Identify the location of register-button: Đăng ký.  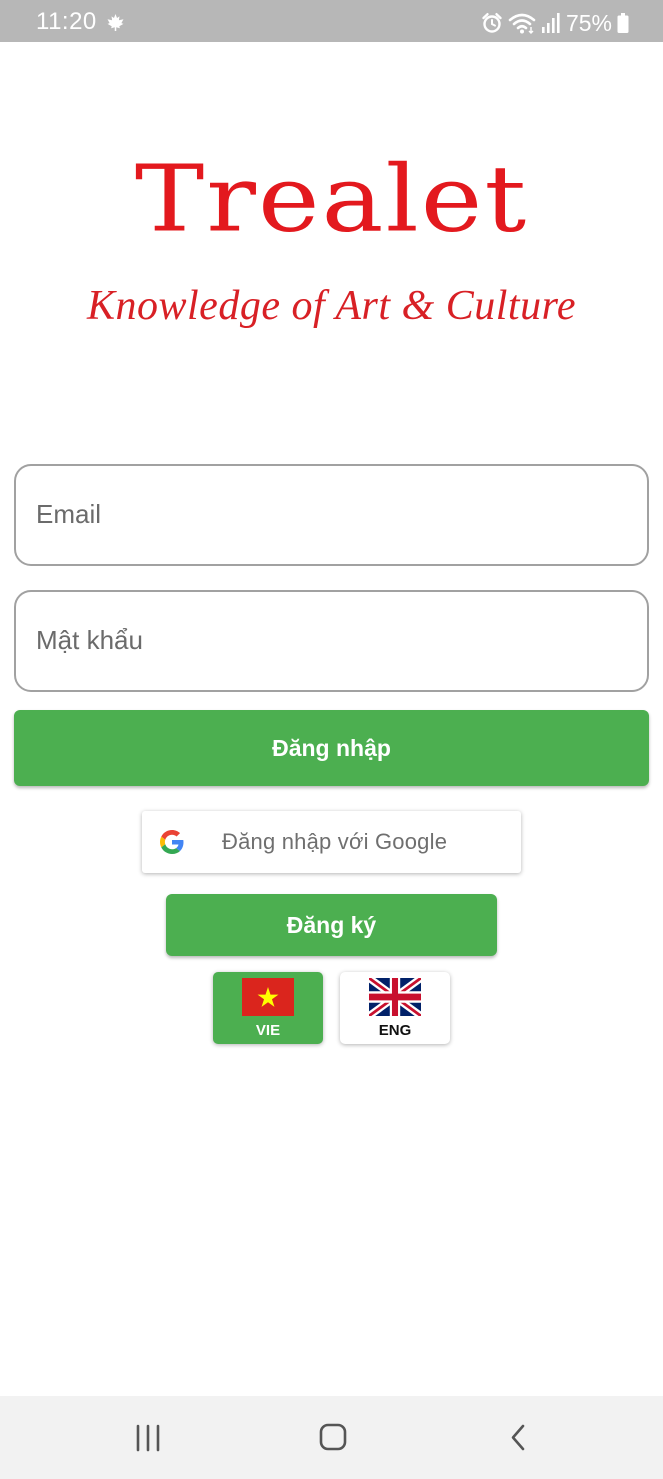
(331, 925).